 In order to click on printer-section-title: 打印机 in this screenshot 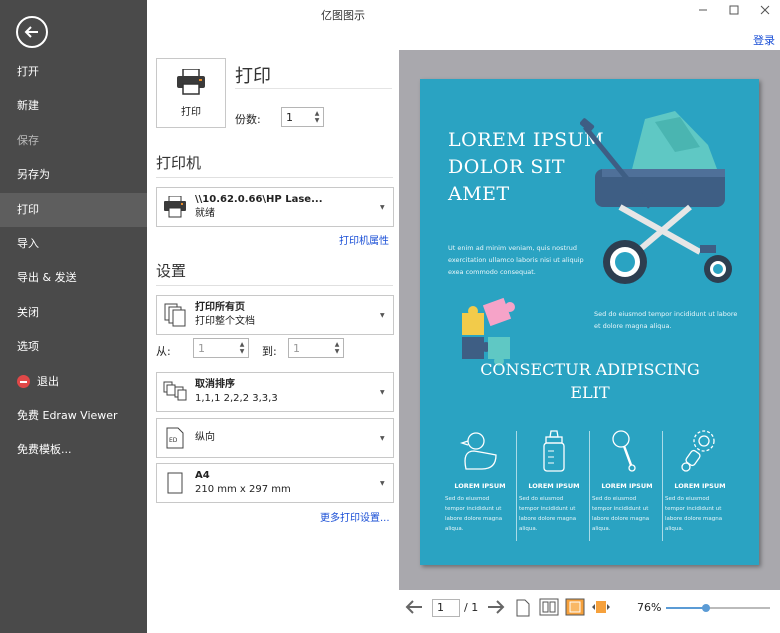, I will do `click(179, 163)`.